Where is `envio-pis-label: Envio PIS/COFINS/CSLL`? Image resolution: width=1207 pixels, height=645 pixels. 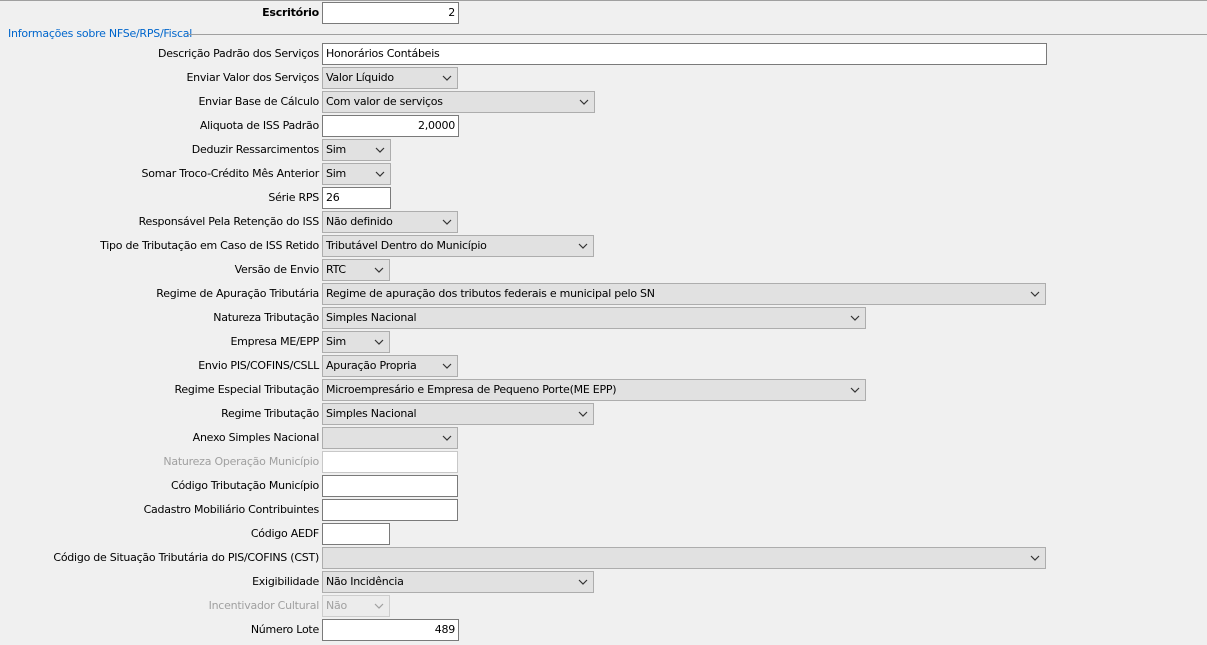 envio-pis-label: Envio PIS/COFINS/CSLL is located at coordinates (258, 365).